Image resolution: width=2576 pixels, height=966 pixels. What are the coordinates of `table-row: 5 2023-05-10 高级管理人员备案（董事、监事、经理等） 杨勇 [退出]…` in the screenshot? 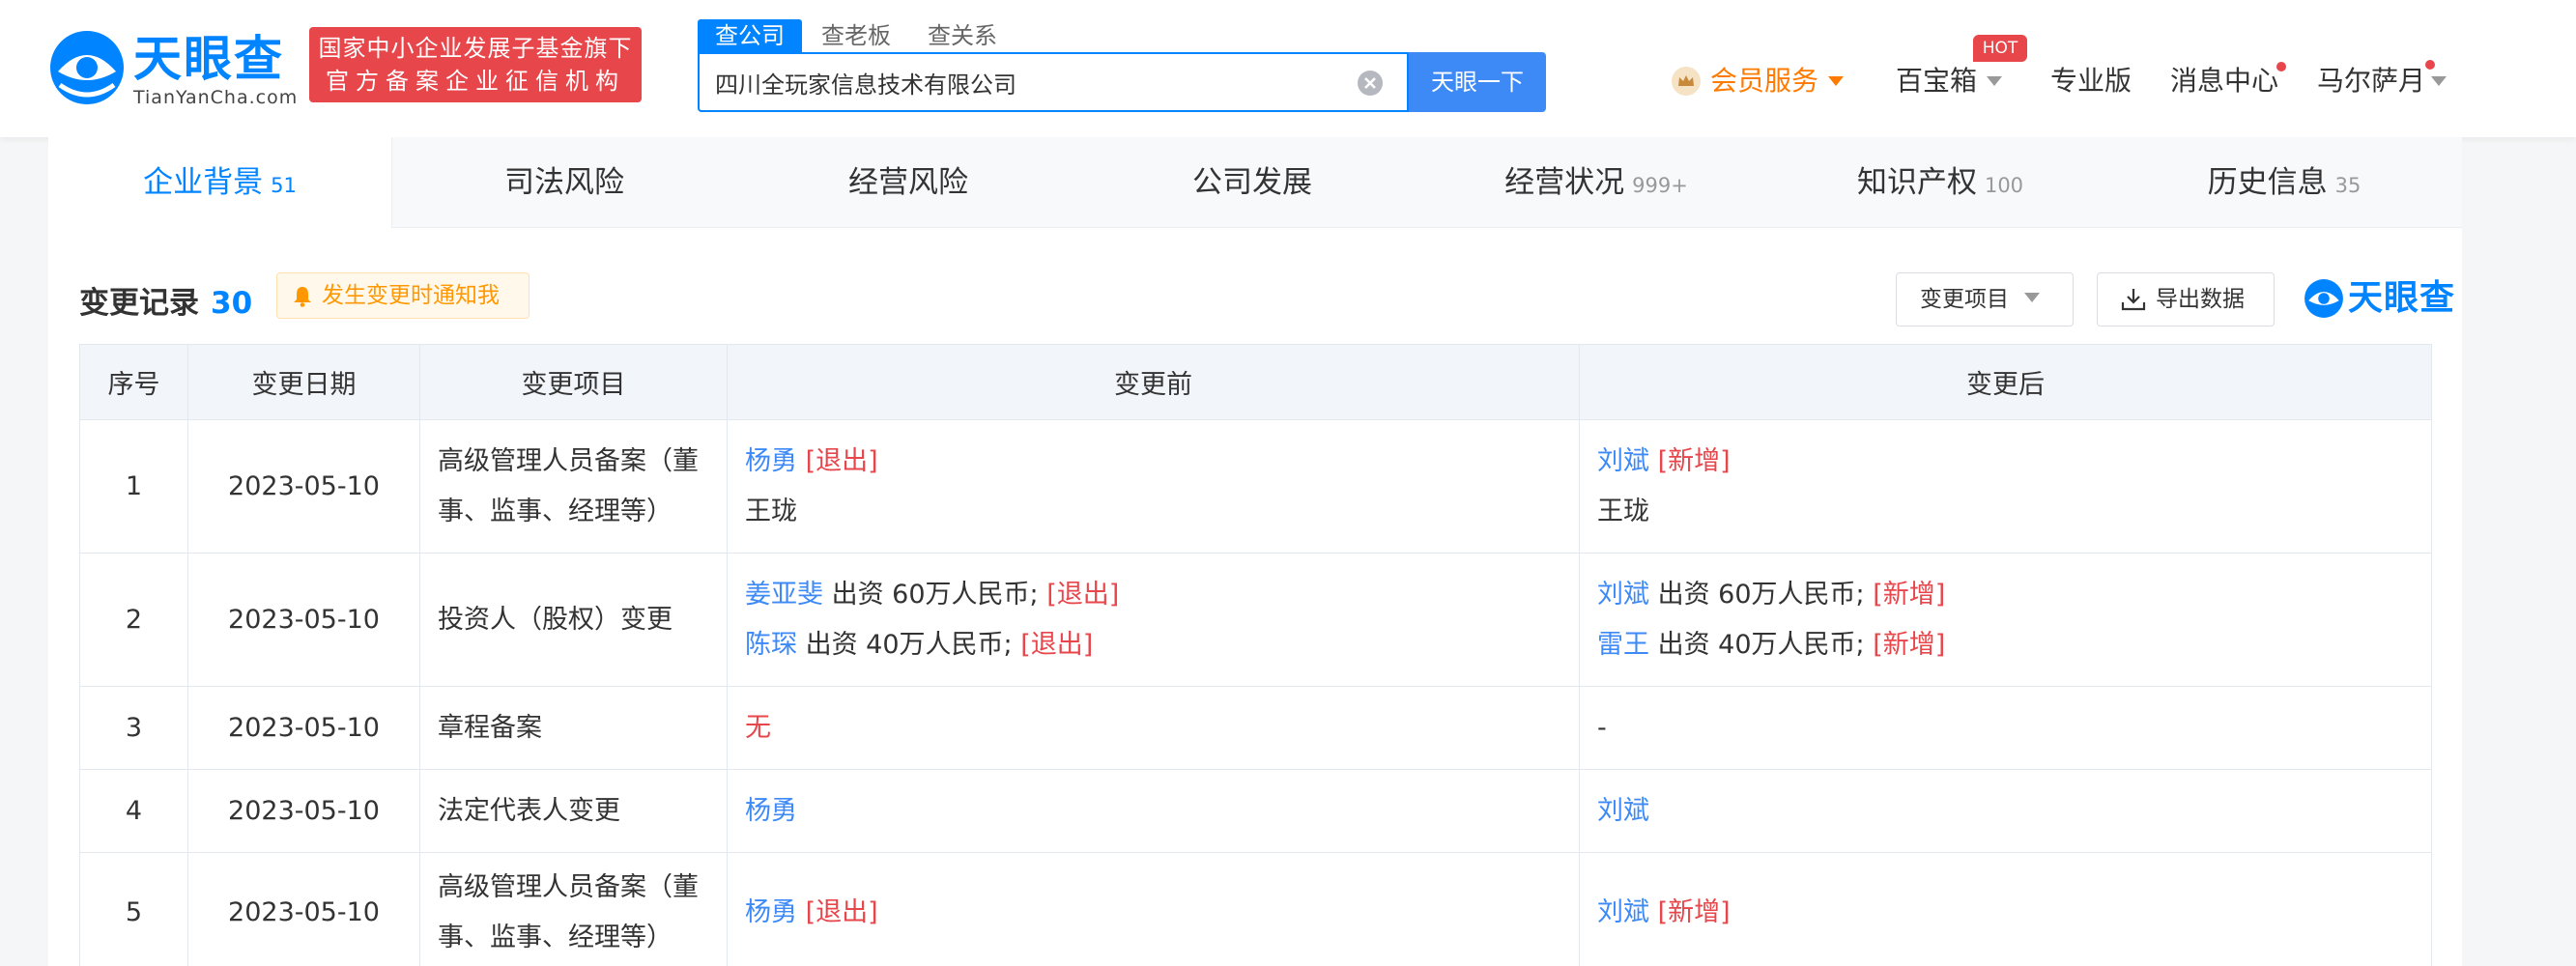 It's located at (1256, 909).